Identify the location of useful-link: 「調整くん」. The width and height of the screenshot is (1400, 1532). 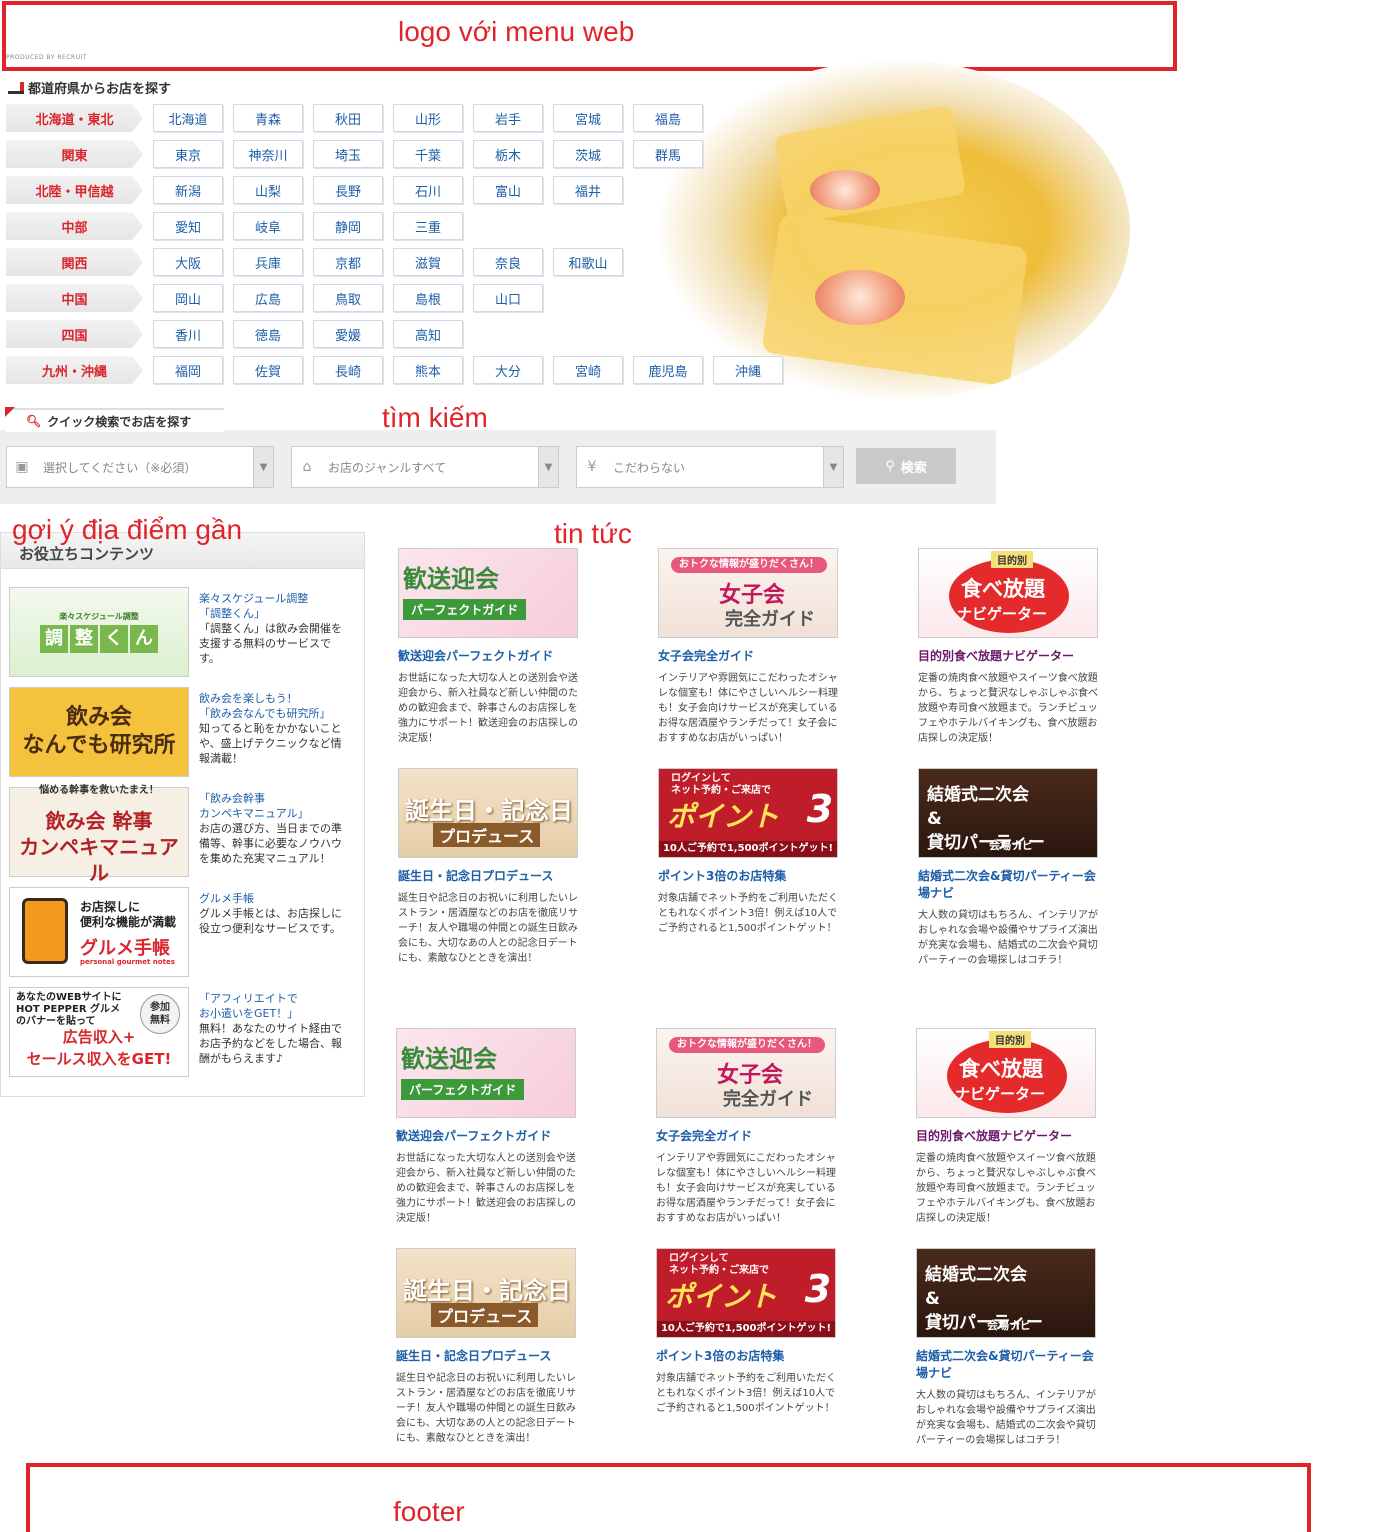
(274, 613).